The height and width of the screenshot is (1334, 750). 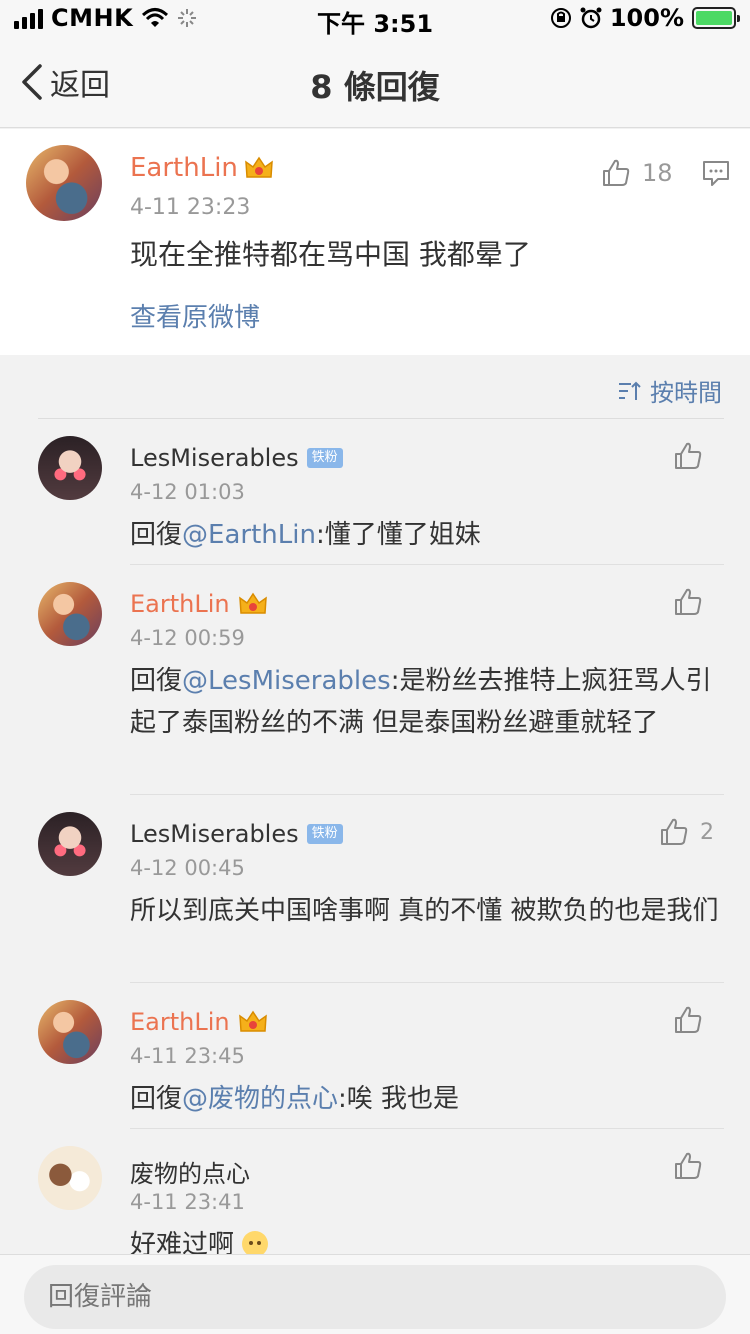 I want to click on page-title: 8 條回復, so click(x=375, y=87).